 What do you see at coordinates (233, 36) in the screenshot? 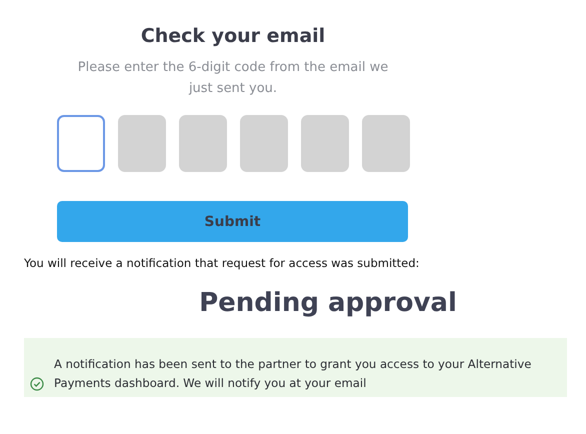
I see `page-title: Check your email` at bounding box center [233, 36].